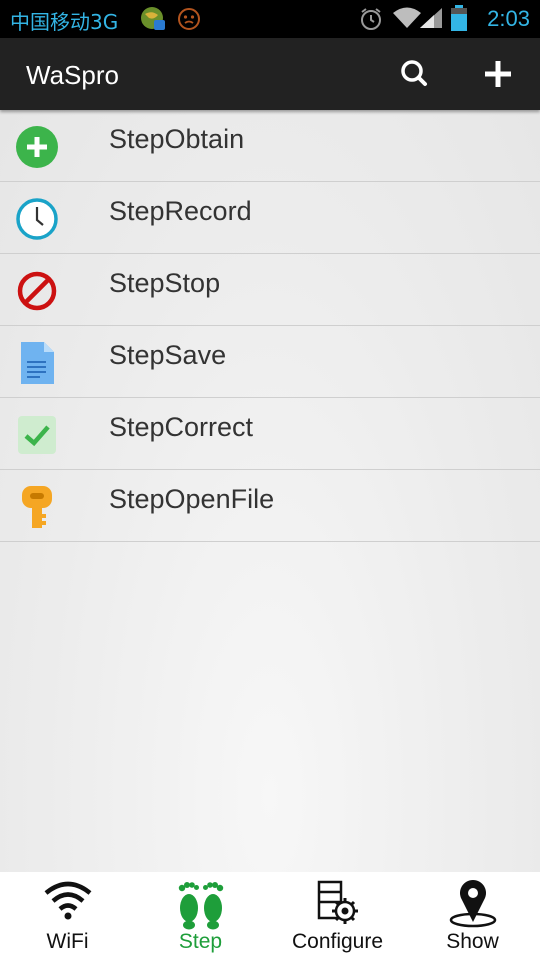  Describe the element at coordinates (37, 363) in the screenshot. I see `document-icon` at that location.